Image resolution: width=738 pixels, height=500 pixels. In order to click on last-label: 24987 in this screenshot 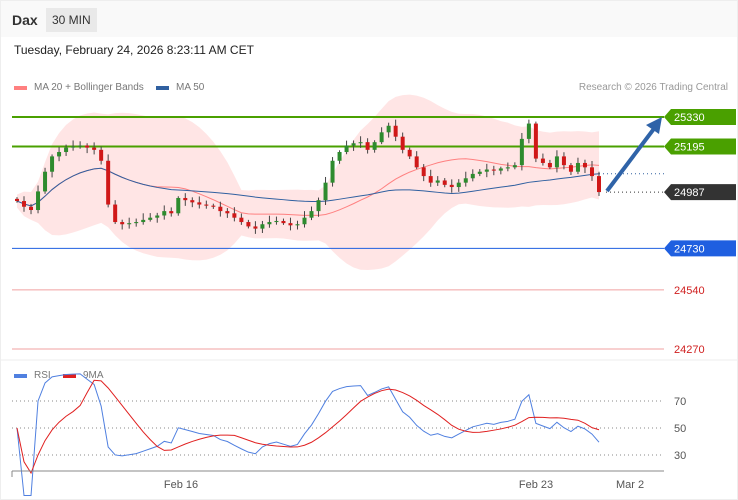, I will do `click(689, 193)`.